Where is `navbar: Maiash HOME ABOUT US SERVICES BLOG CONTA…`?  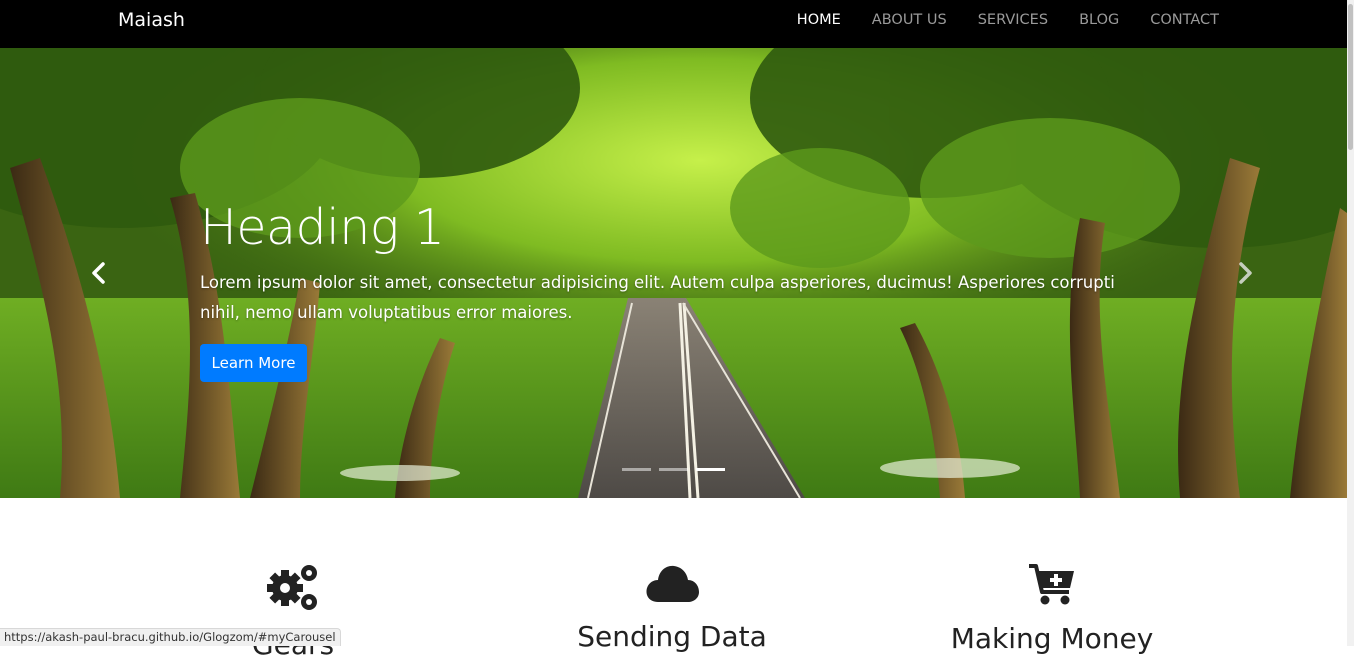
navbar: Maiash HOME ABOUT US SERVICES BLOG CONTA… is located at coordinates (673, 24).